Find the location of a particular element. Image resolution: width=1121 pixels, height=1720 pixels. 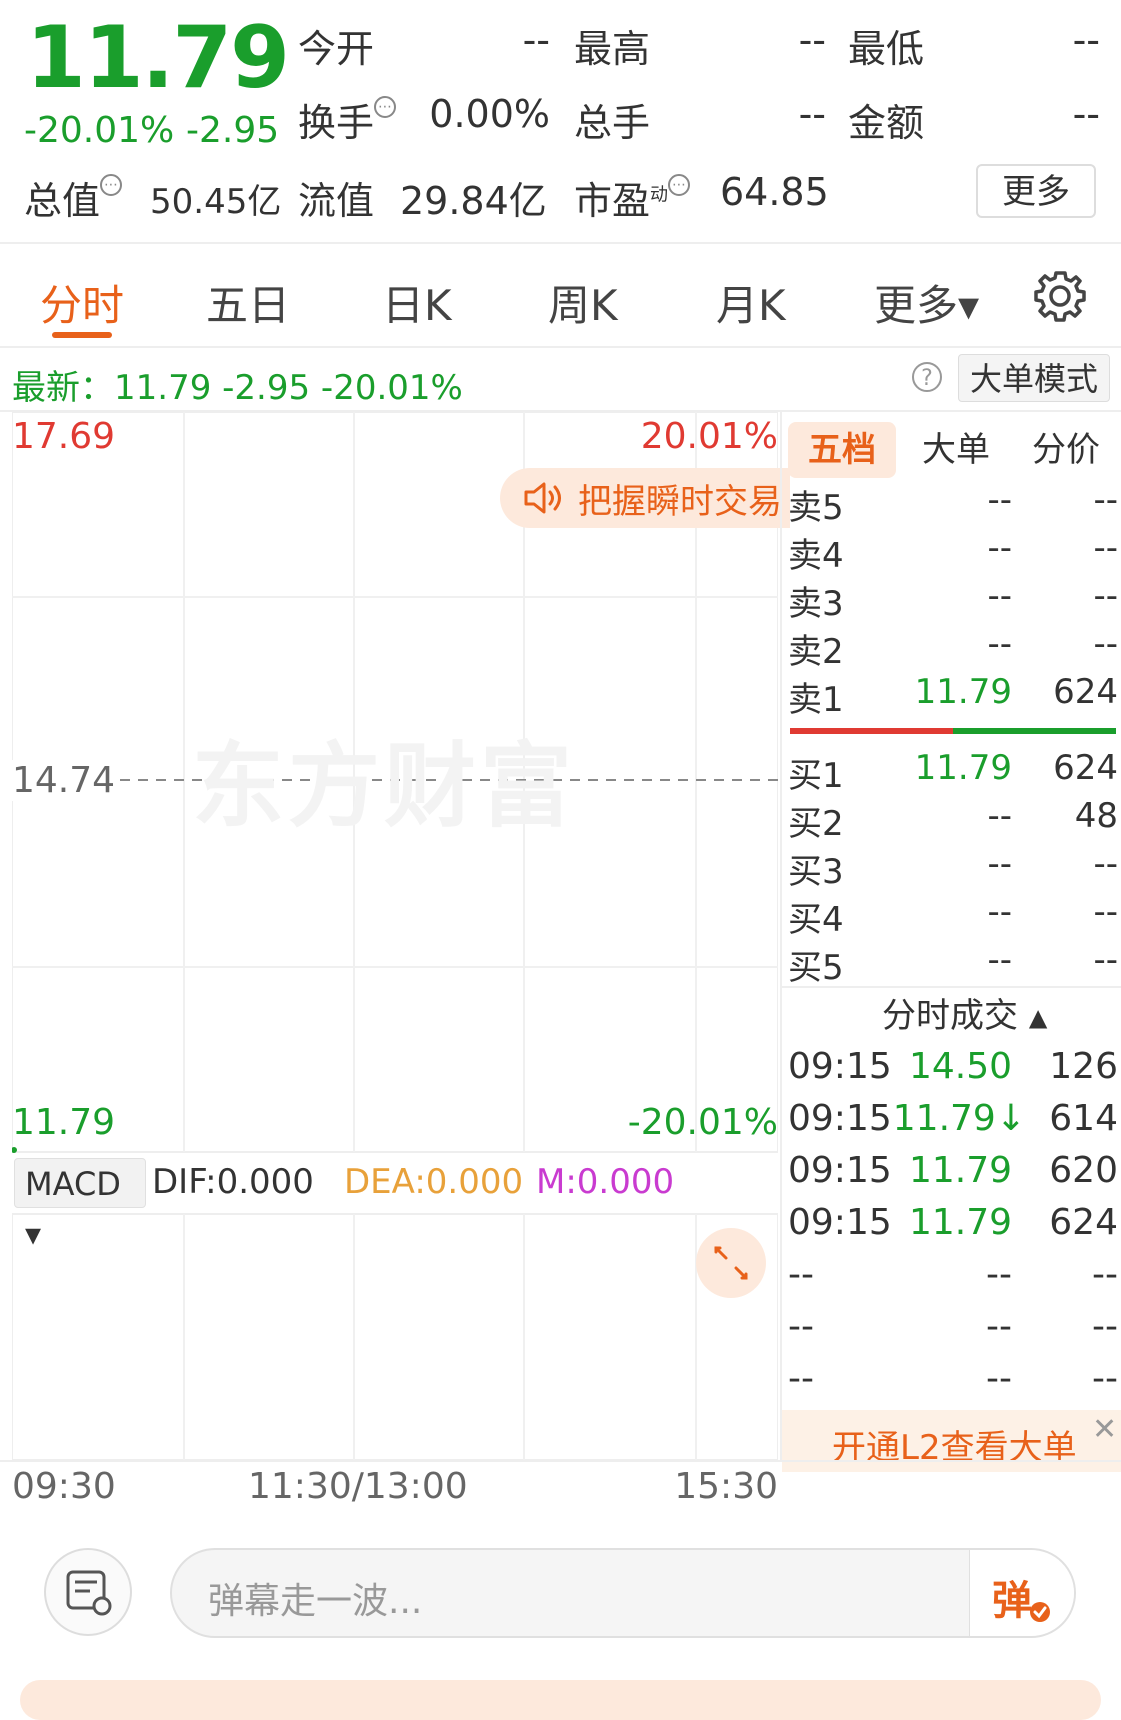

bid-row-3: 买3 -- -- is located at coordinates (953, 868).